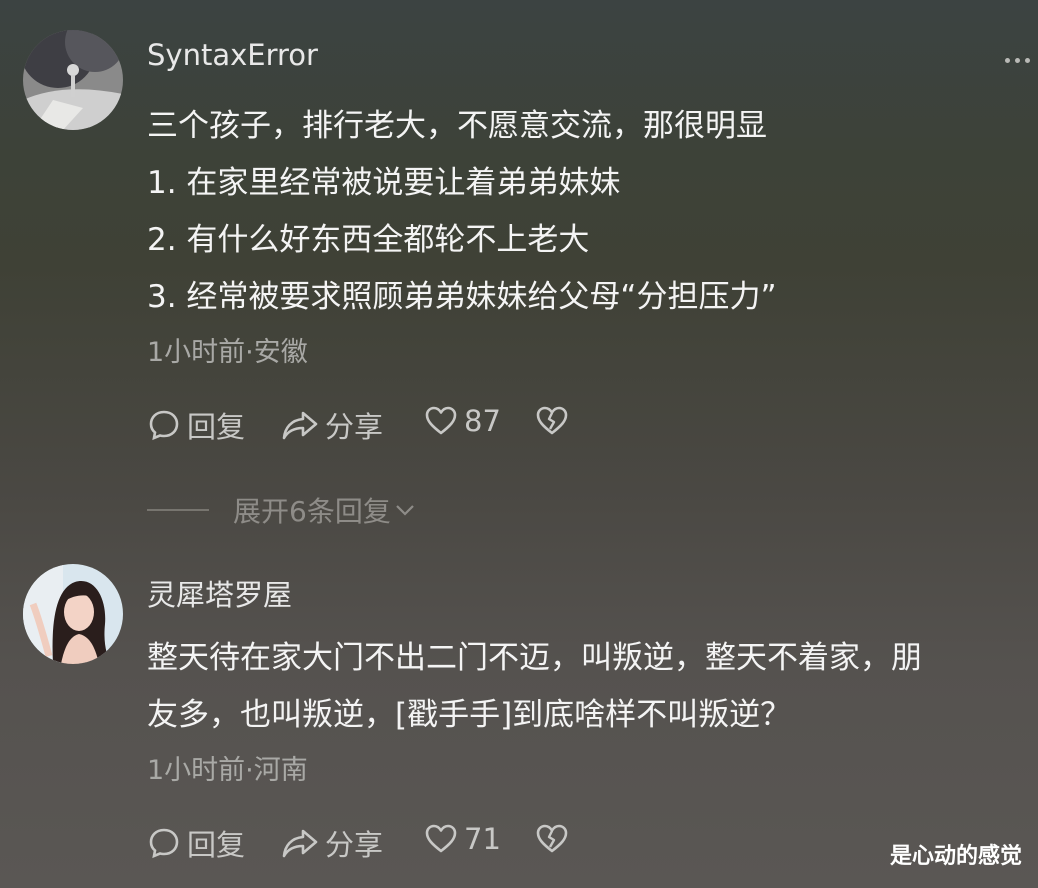  I want to click on like-button: 87, so click(462, 421).